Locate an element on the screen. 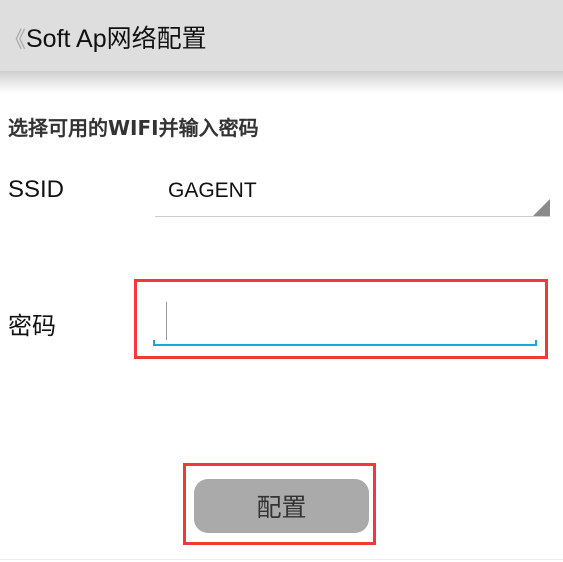 The image size is (563, 562). password-label: 密码 is located at coordinates (32, 326).